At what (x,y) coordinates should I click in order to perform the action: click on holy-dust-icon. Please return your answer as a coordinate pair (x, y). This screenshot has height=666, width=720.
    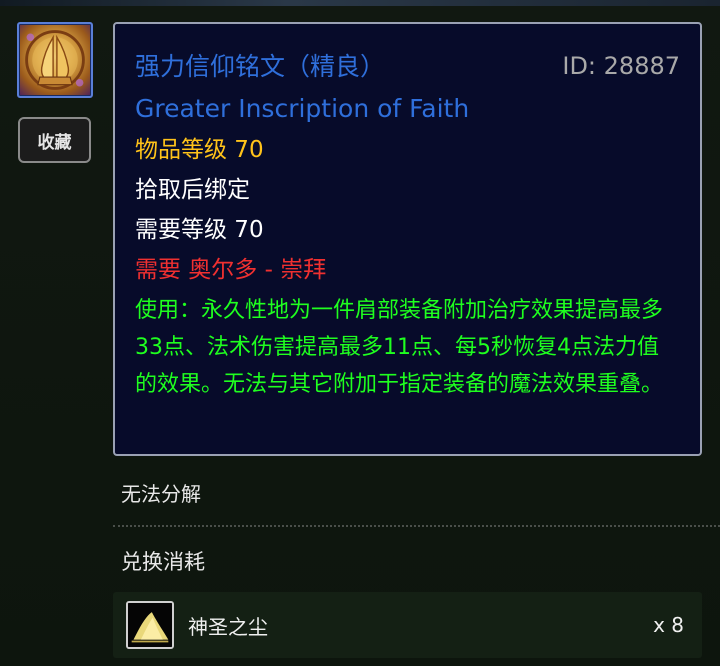
    Looking at the image, I should click on (150, 625).